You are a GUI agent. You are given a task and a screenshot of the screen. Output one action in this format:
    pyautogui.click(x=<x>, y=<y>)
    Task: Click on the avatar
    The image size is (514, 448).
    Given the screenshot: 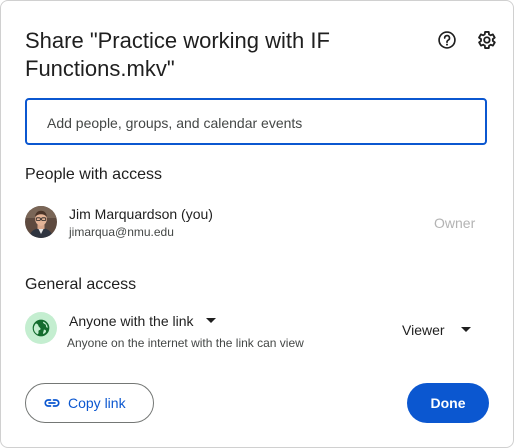 What is the action you would take?
    pyautogui.click(x=41, y=222)
    